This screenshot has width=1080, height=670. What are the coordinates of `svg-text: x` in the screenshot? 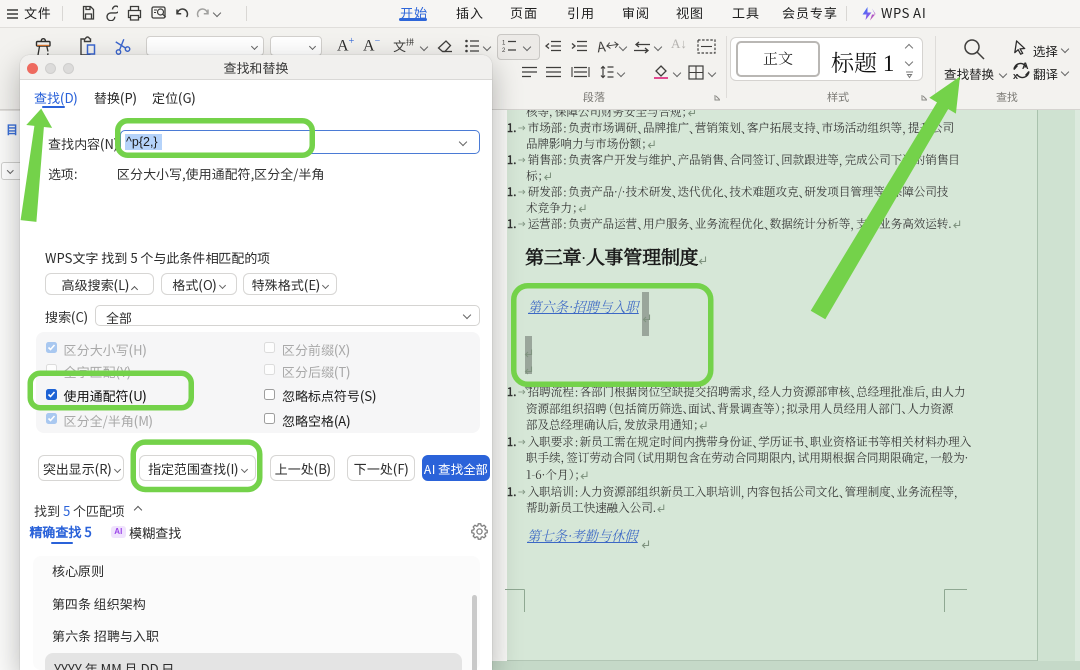 It's located at (1015, 75).